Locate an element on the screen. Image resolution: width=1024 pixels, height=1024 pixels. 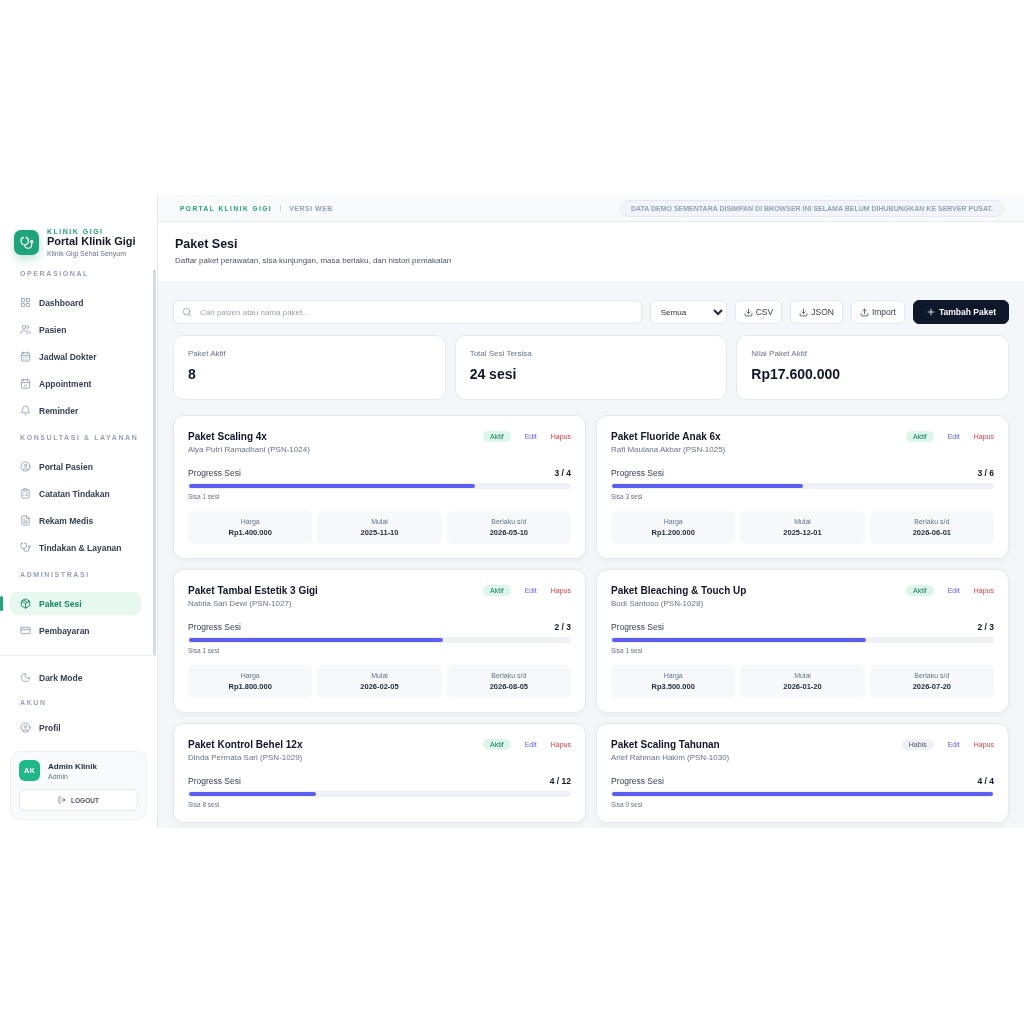
session-count: 4 / 12 is located at coordinates (560, 781).